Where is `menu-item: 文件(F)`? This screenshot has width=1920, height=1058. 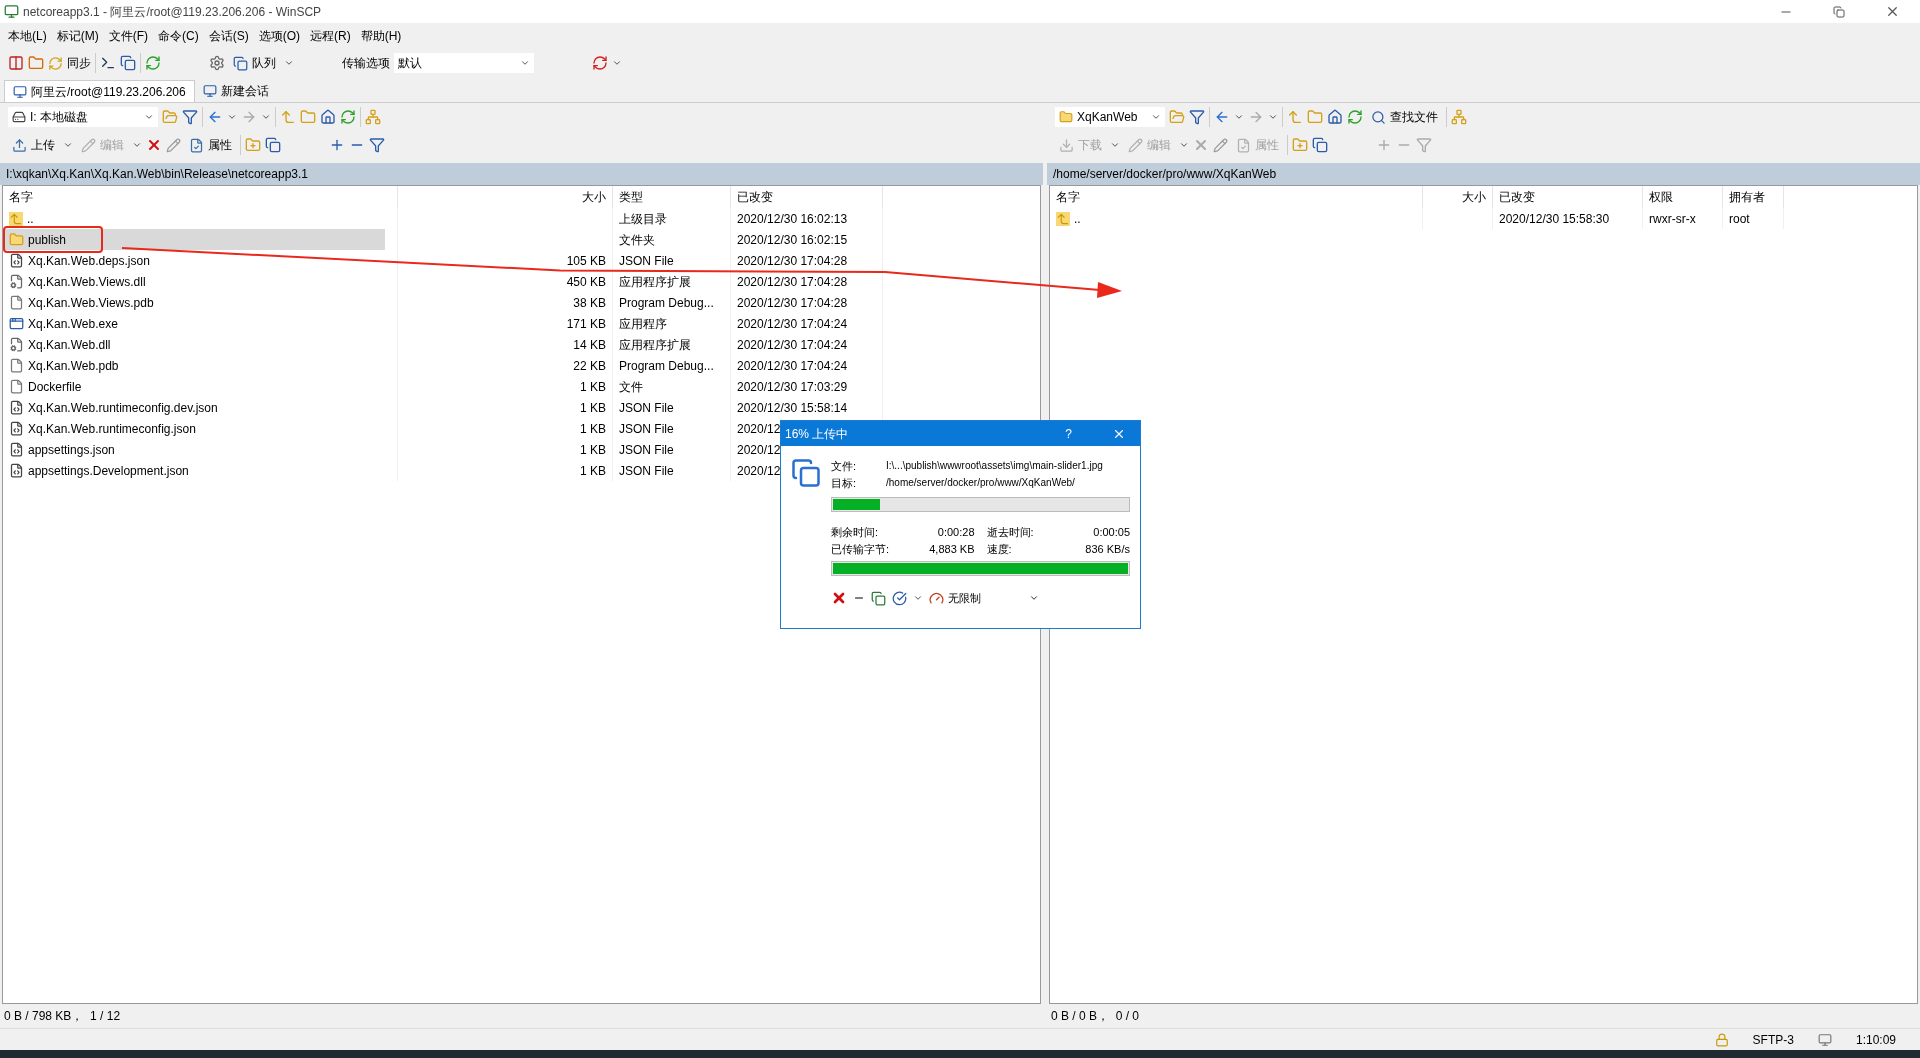
menu-item: 文件(F) is located at coordinates (128, 35).